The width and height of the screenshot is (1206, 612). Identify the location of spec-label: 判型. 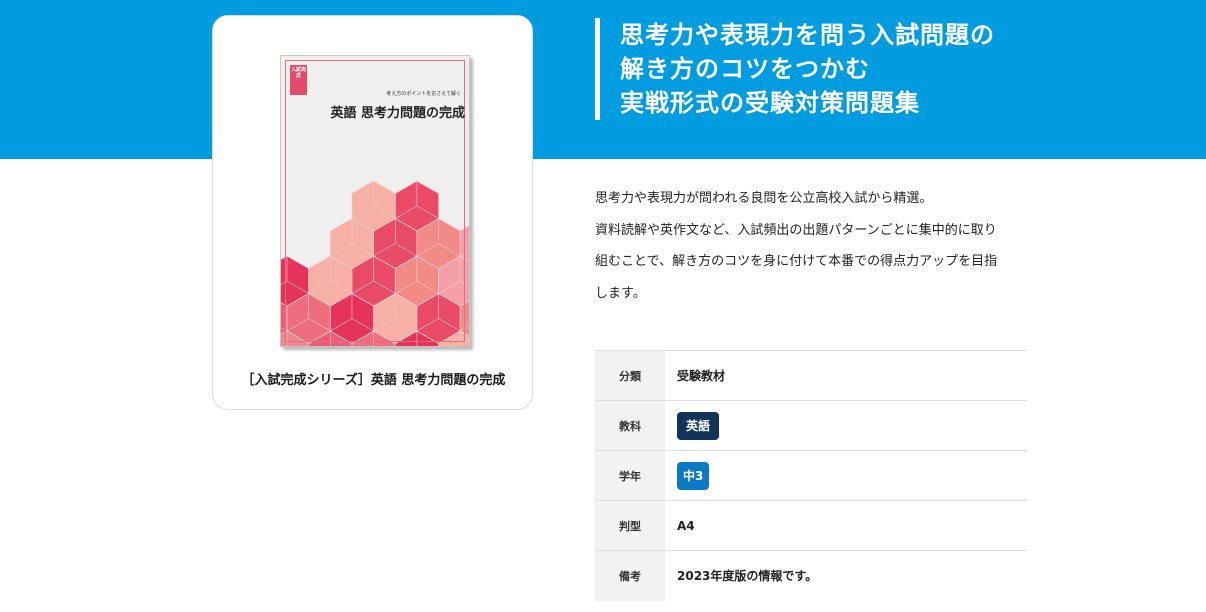
(630, 525).